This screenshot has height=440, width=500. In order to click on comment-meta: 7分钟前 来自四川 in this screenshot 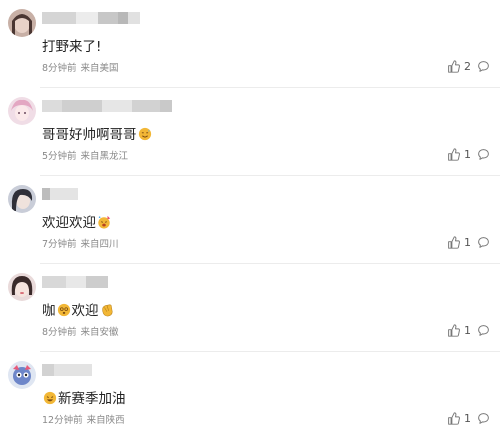, I will do `click(80, 245)`.